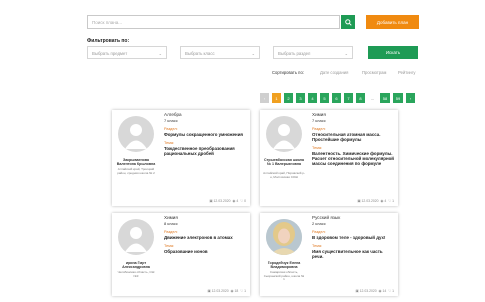 The image size is (485, 302). I want to click on grade-select: Выбрать класс ⌄, so click(220, 52).